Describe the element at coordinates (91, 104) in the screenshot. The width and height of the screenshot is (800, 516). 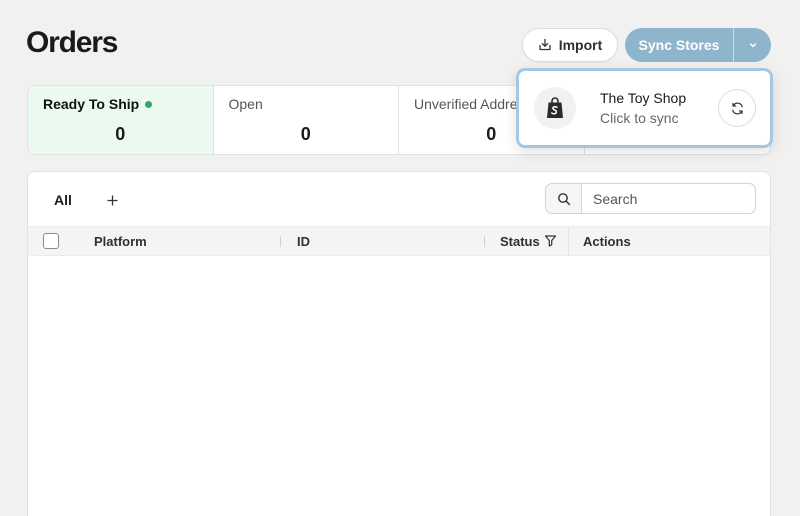
I see `tab-label-text: Ready To Ship` at that location.